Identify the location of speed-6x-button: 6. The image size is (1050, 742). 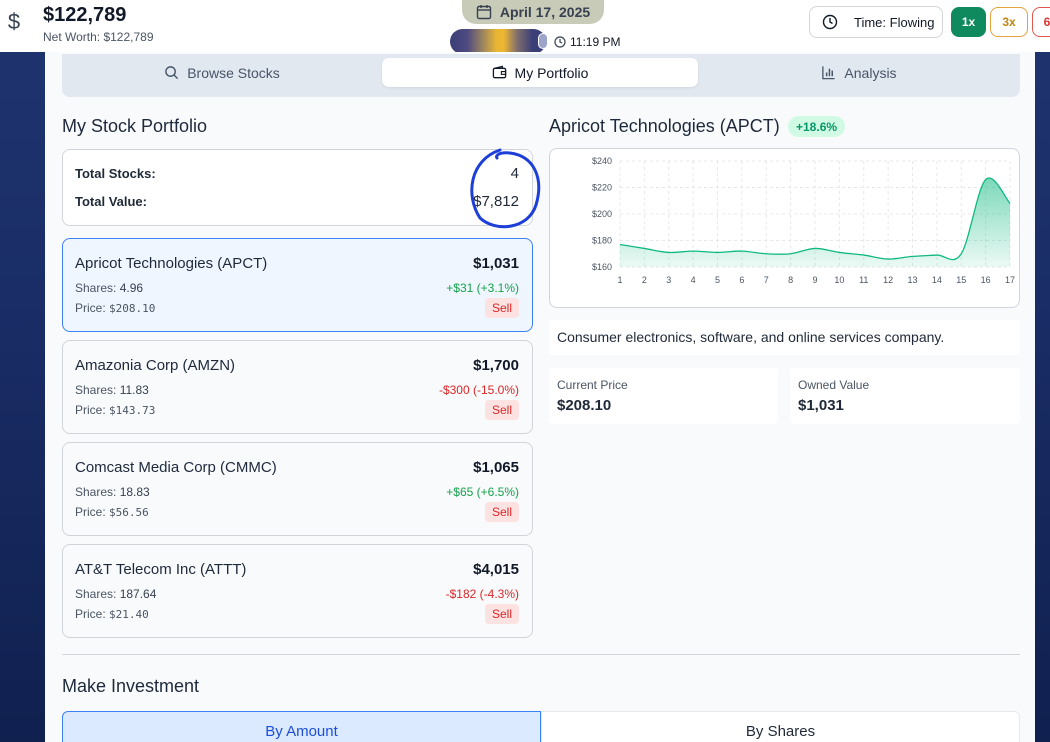
(1041, 22).